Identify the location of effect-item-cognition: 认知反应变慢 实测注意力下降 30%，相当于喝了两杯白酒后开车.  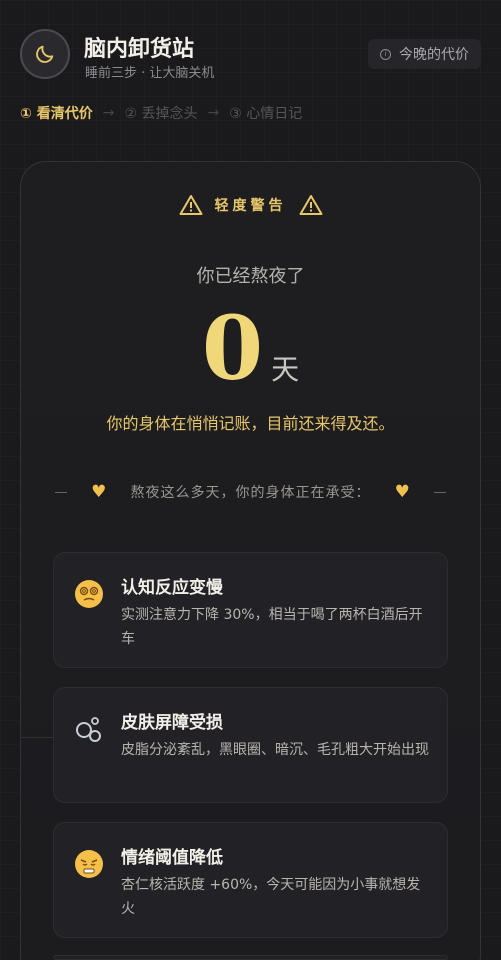
(250, 610).